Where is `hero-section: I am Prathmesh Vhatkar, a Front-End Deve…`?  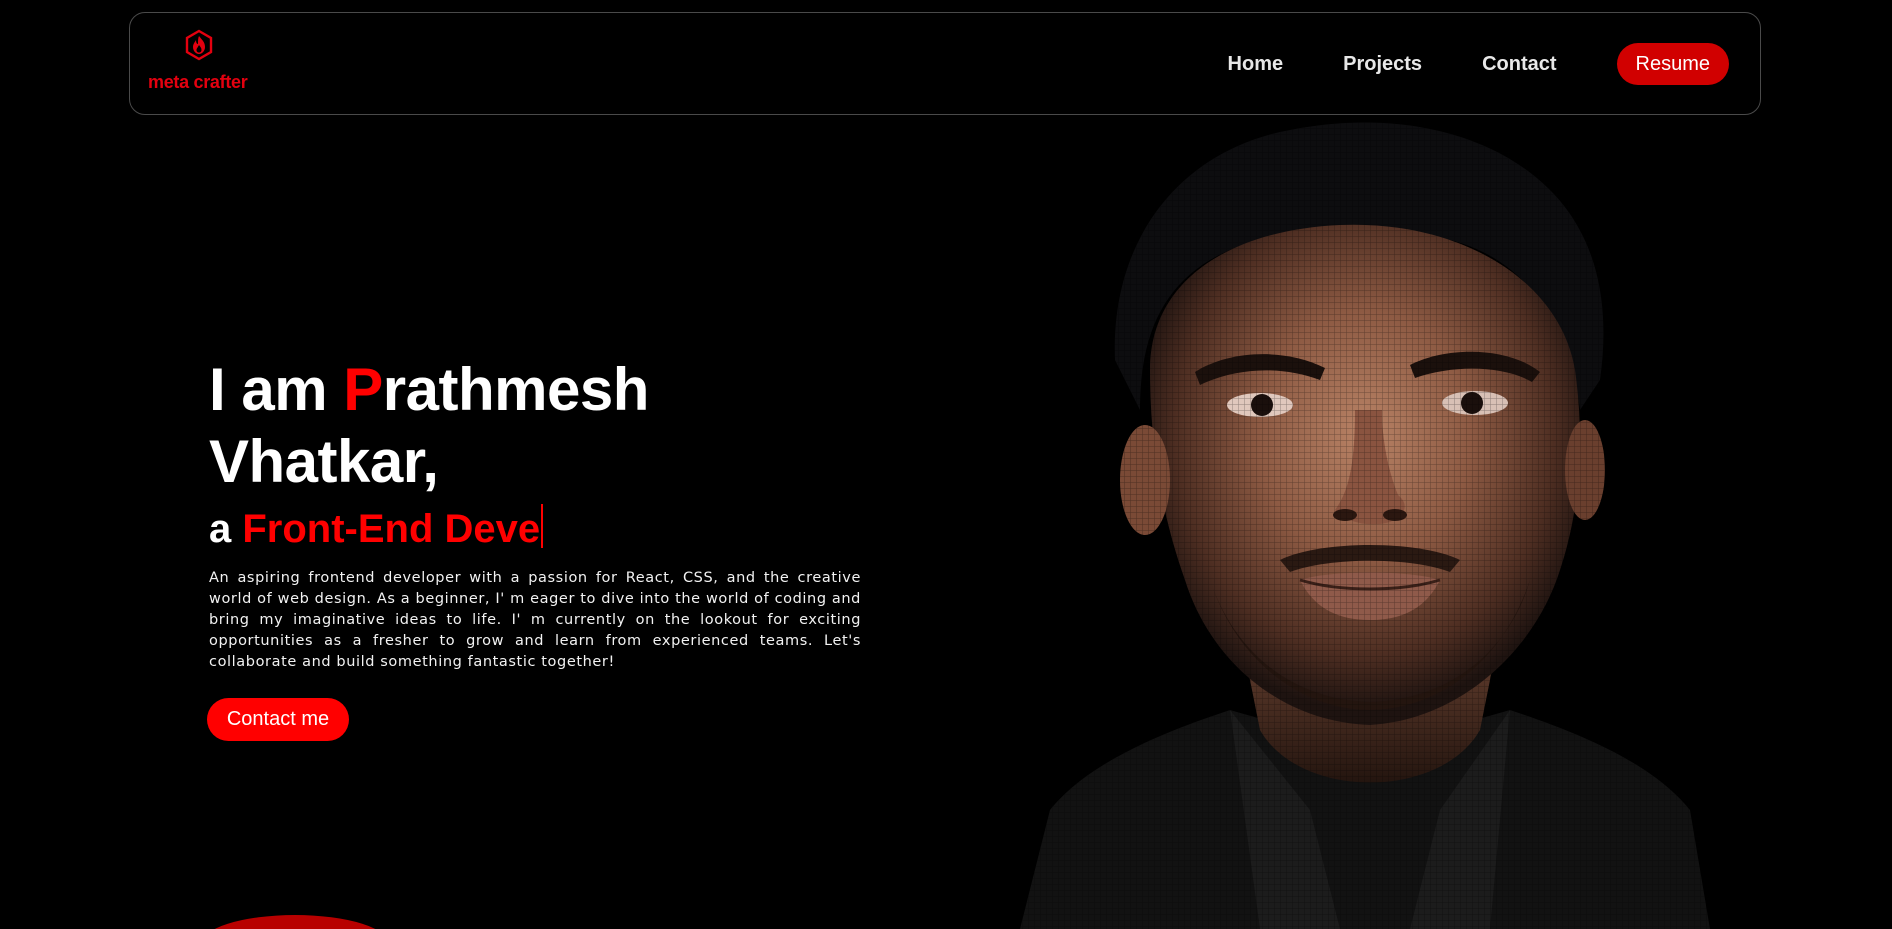 hero-section: I am Prathmesh Vhatkar, a Front-End Deve… is located at coordinates (535, 513).